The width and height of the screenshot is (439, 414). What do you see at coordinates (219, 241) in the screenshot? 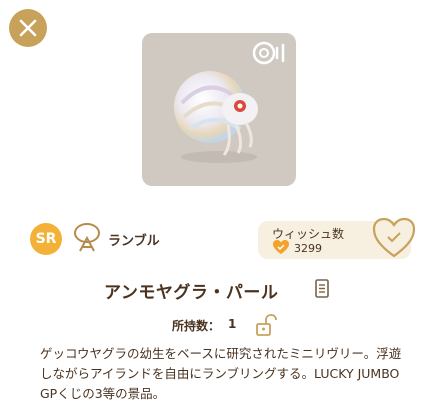
I see `item-meta-row: SR ランブル ウィッシュ数 3299` at bounding box center [219, 241].